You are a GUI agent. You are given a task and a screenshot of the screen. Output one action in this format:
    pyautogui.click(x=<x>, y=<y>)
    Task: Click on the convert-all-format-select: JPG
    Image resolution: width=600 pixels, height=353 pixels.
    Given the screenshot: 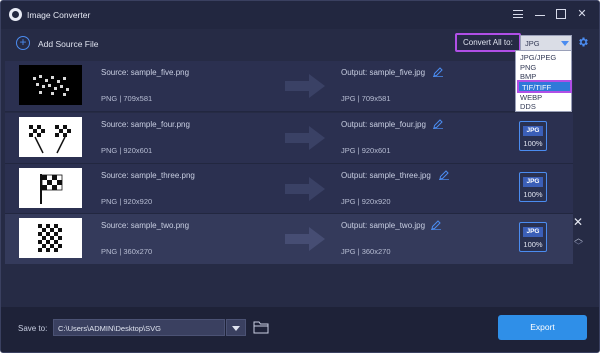 What is the action you would take?
    pyautogui.click(x=546, y=43)
    